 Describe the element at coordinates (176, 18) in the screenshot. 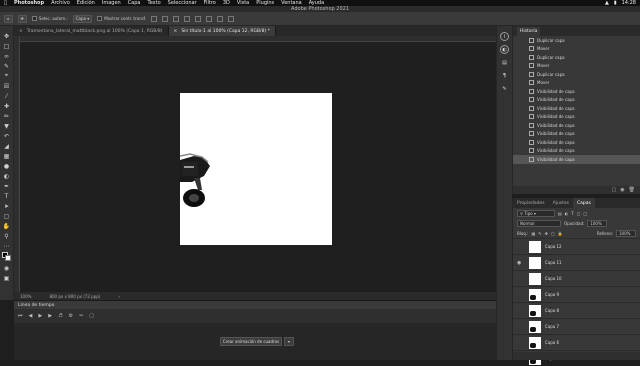

I see `align-right-icon` at that location.